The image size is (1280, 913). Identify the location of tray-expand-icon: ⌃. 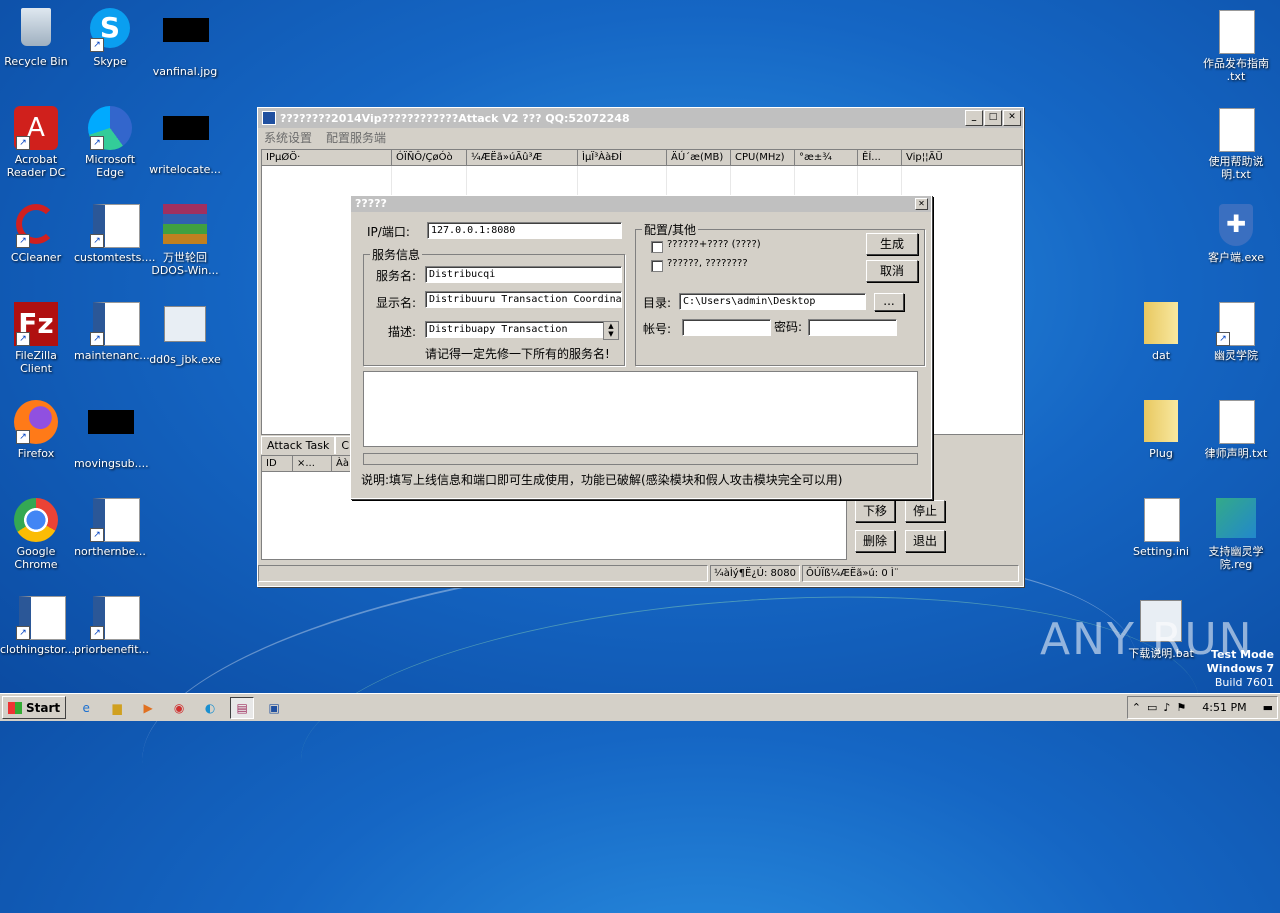
(1136, 707).